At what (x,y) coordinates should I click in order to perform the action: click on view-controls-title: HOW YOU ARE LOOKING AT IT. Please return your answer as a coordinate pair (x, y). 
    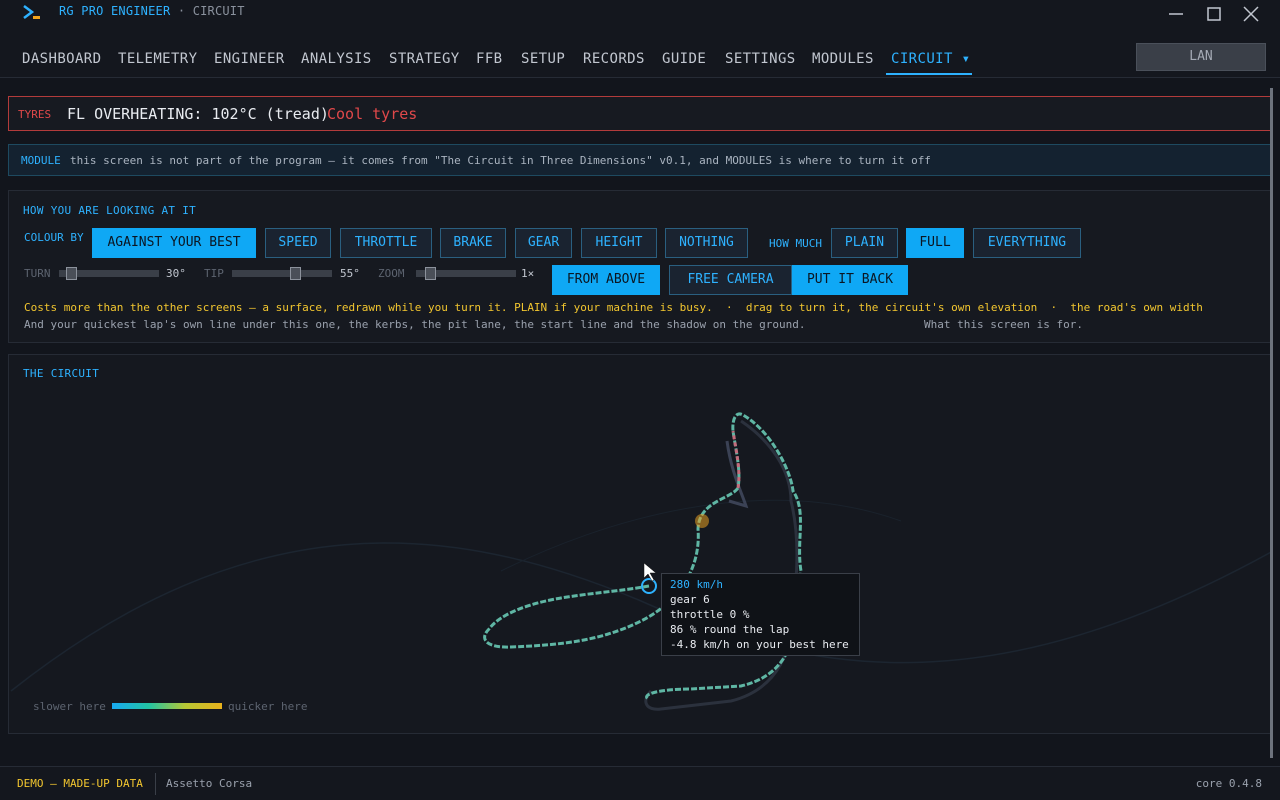
    Looking at the image, I should click on (110, 210).